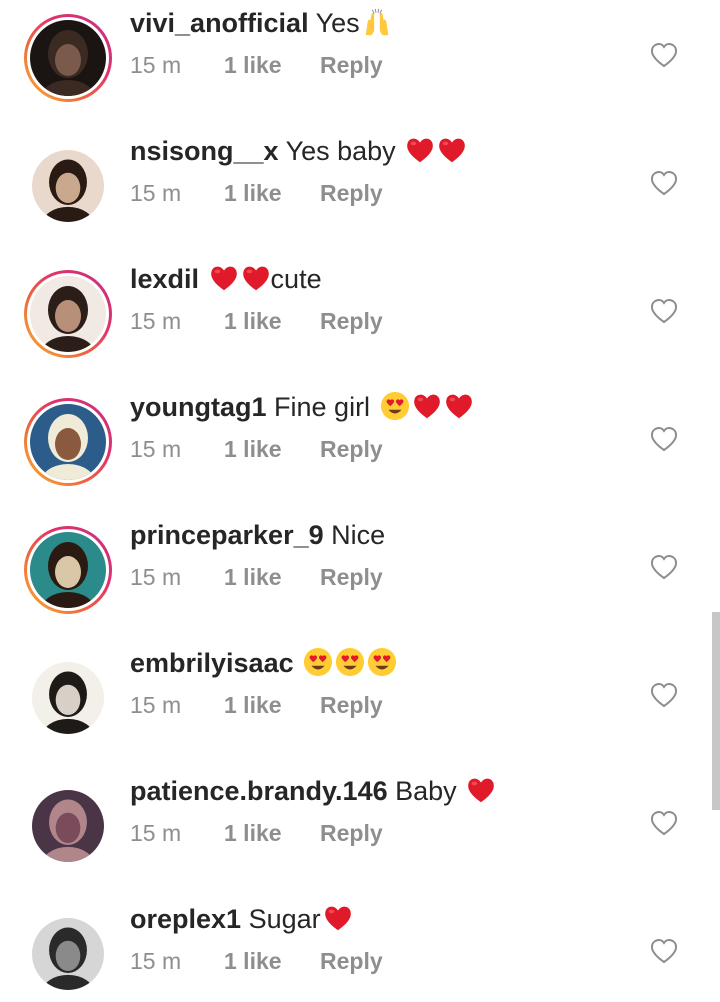 This screenshot has width=720, height=1002. I want to click on comment-username: embrilyisaac, so click(212, 663).